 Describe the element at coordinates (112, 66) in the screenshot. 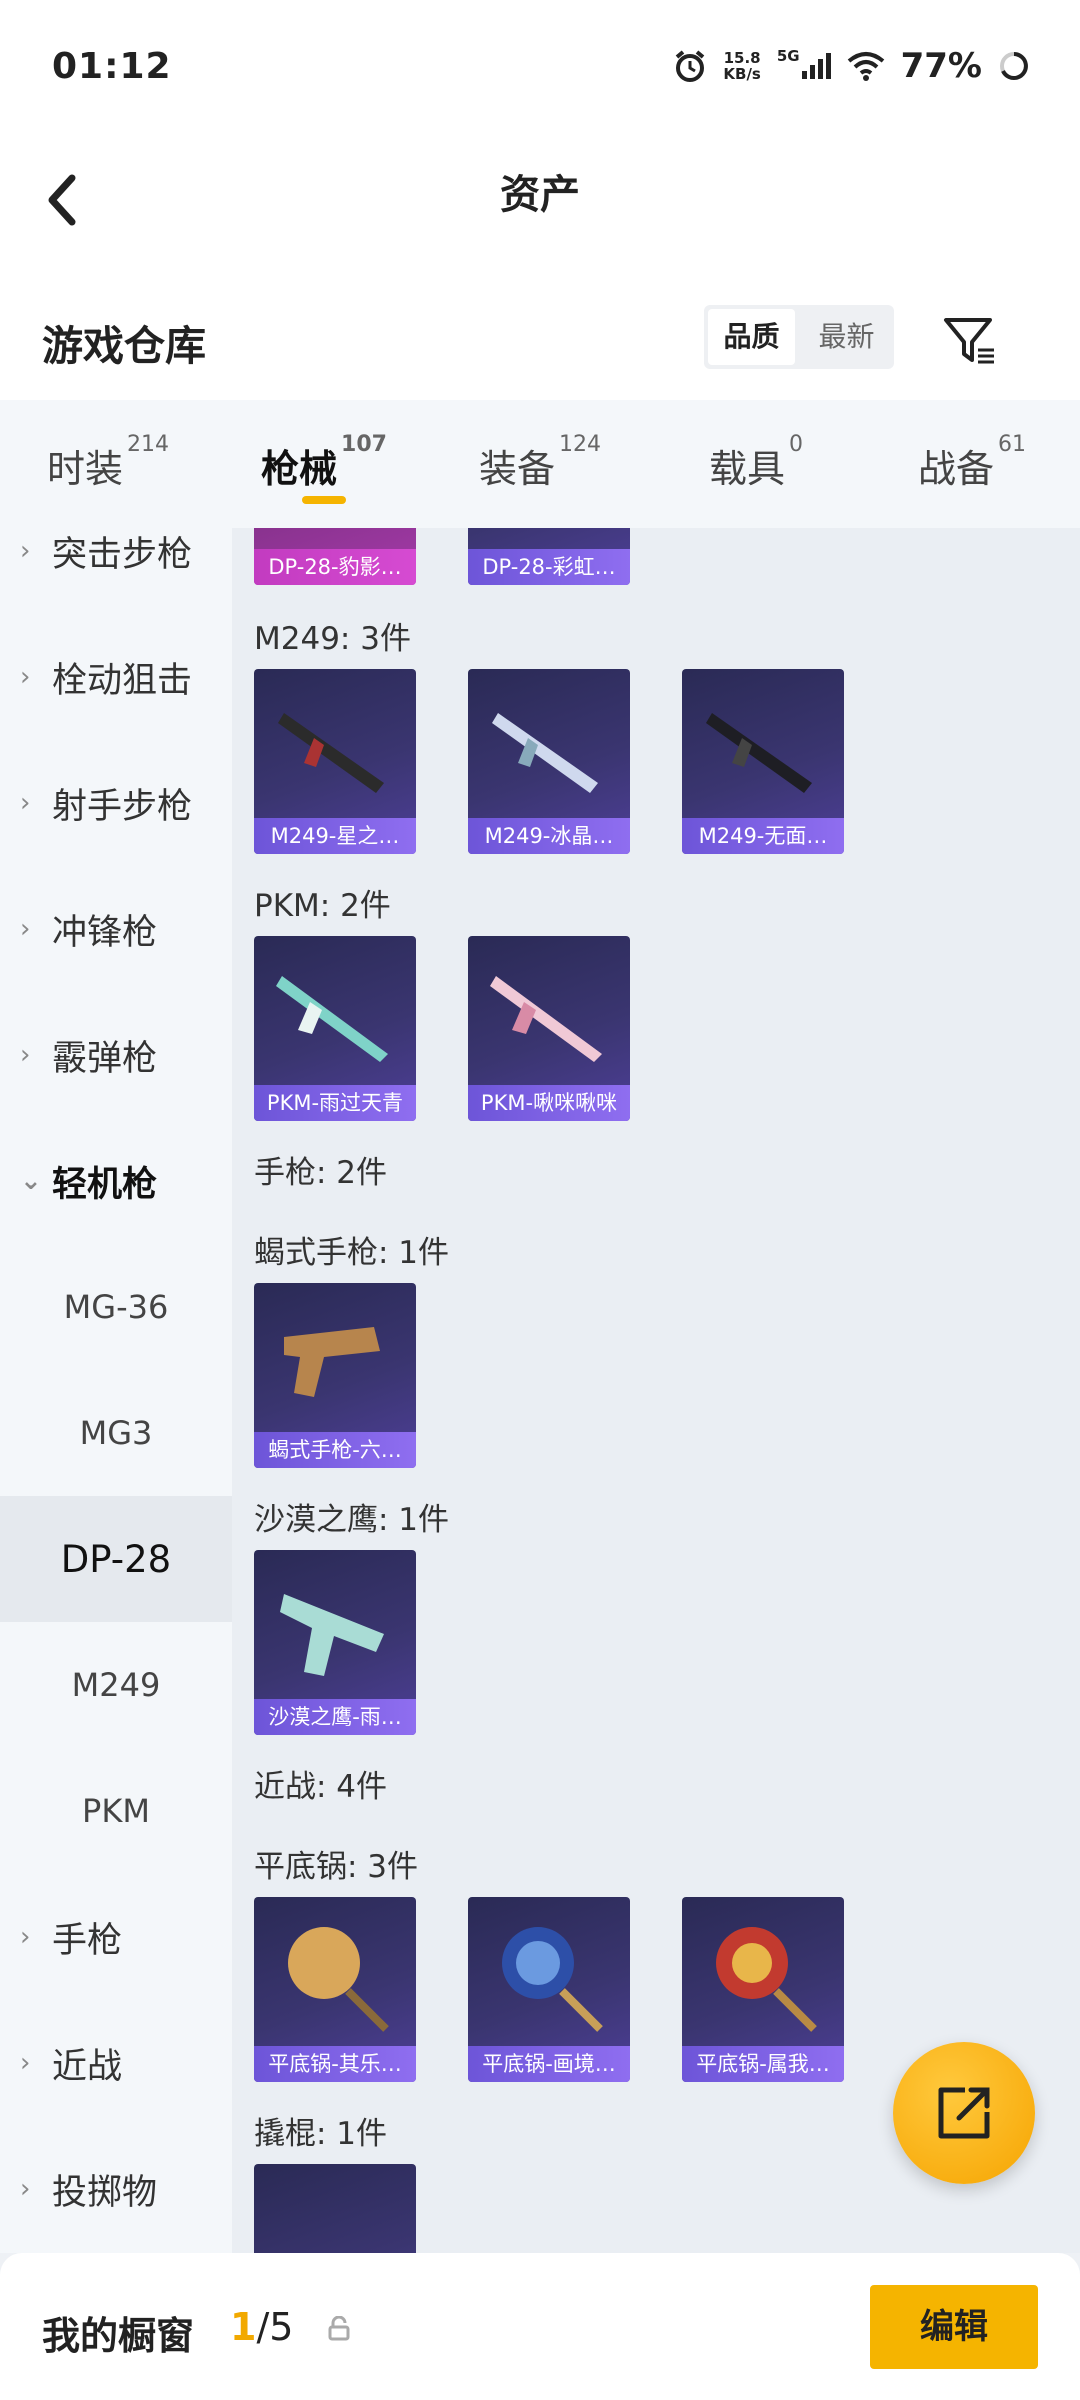

I see `status-time: 01:12` at that location.